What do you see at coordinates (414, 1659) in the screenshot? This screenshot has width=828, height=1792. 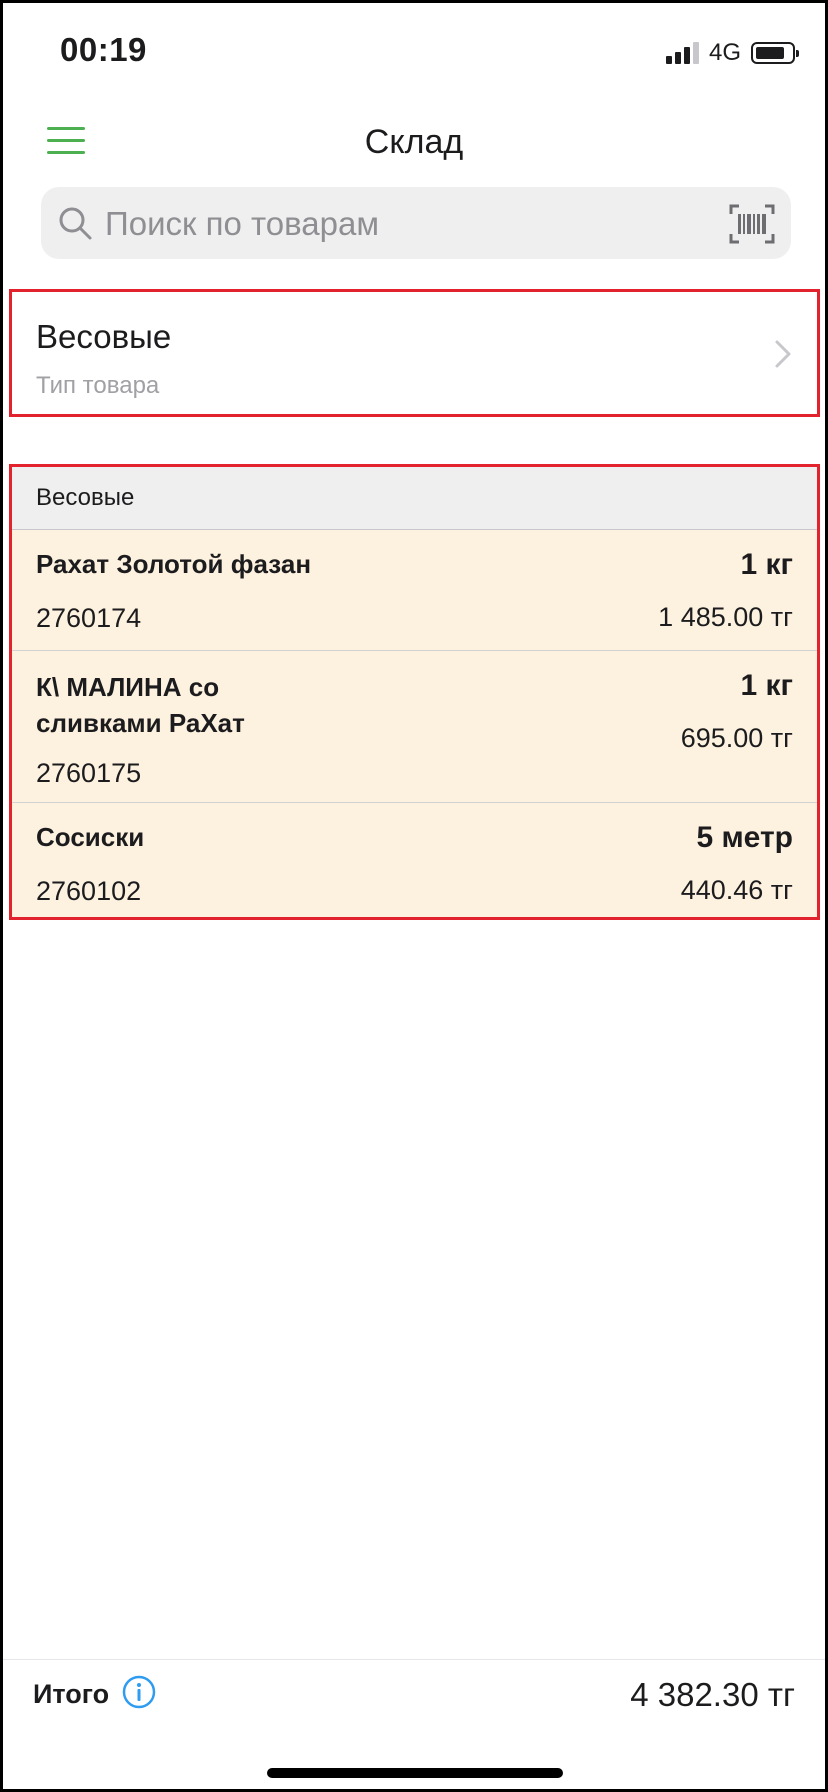 I see `footer-divider` at bounding box center [414, 1659].